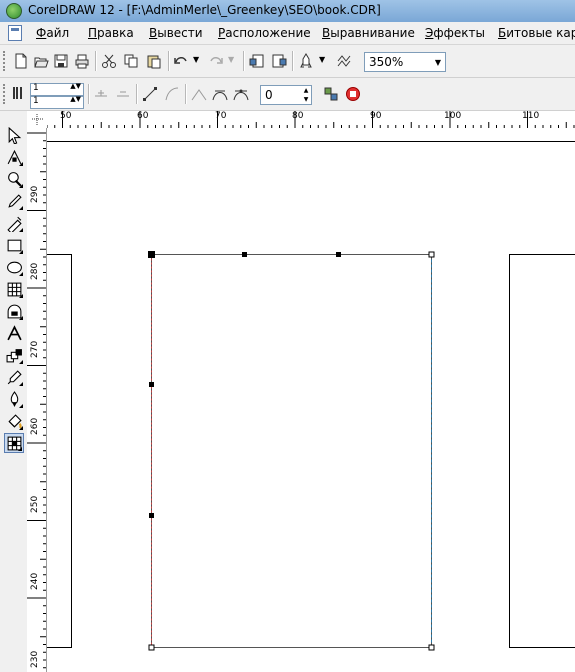  Describe the element at coordinates (14, 267) in the screenshot. I see `ellipse-tool` at that location.